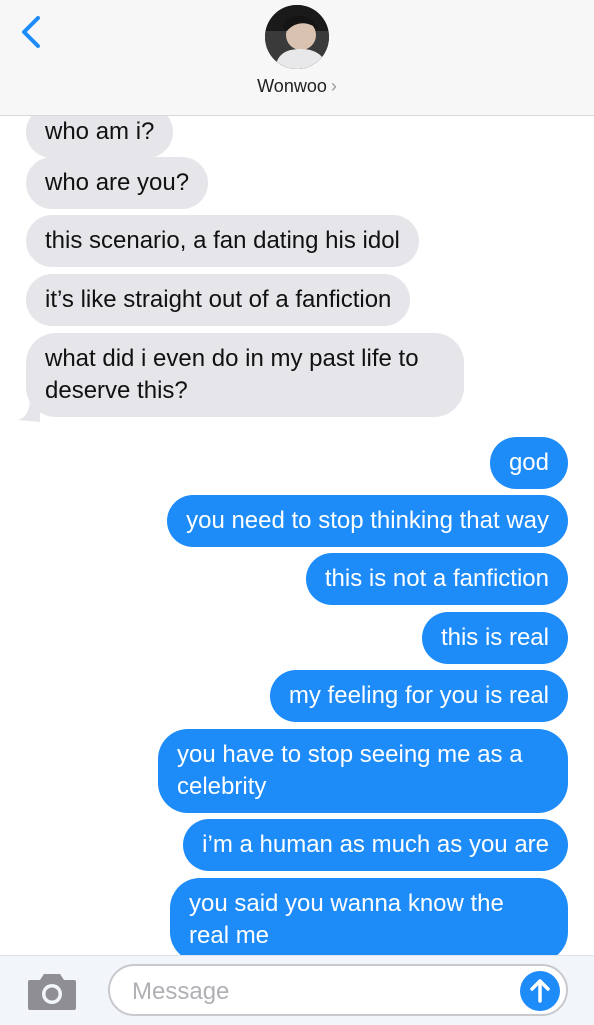  I want to click on send-arrow-icon, so click(540, 991).